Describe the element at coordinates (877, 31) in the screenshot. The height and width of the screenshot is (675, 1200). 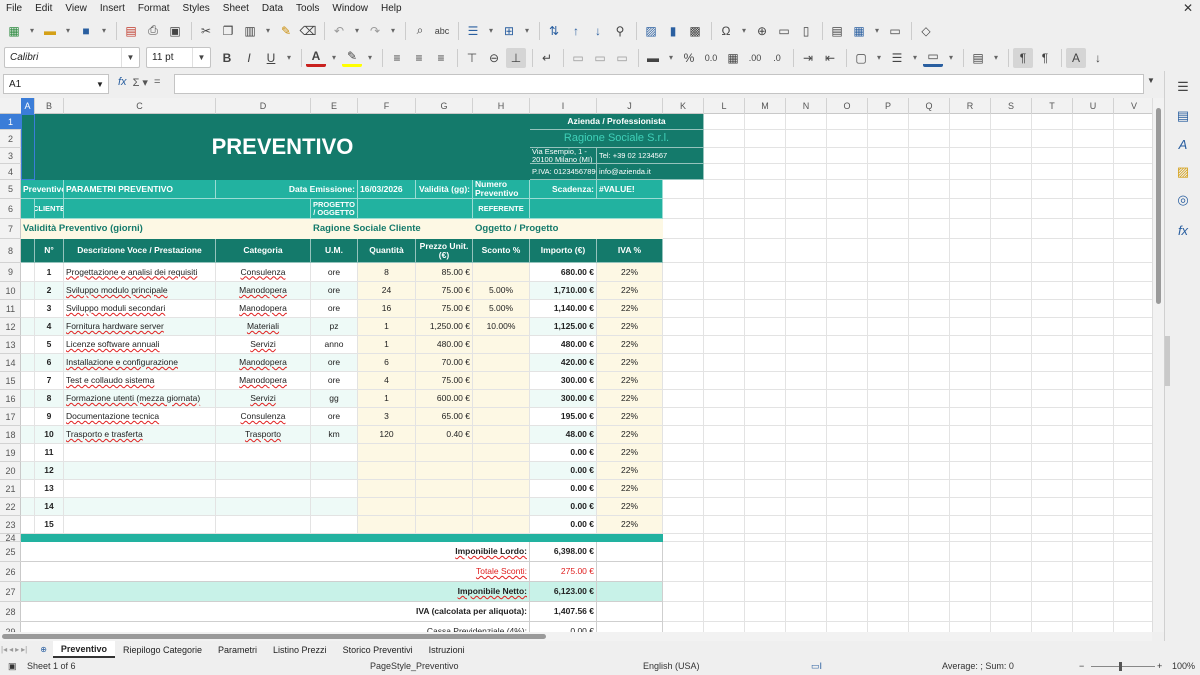
I see `freeze-dropdown-icon: ▾` at that location.